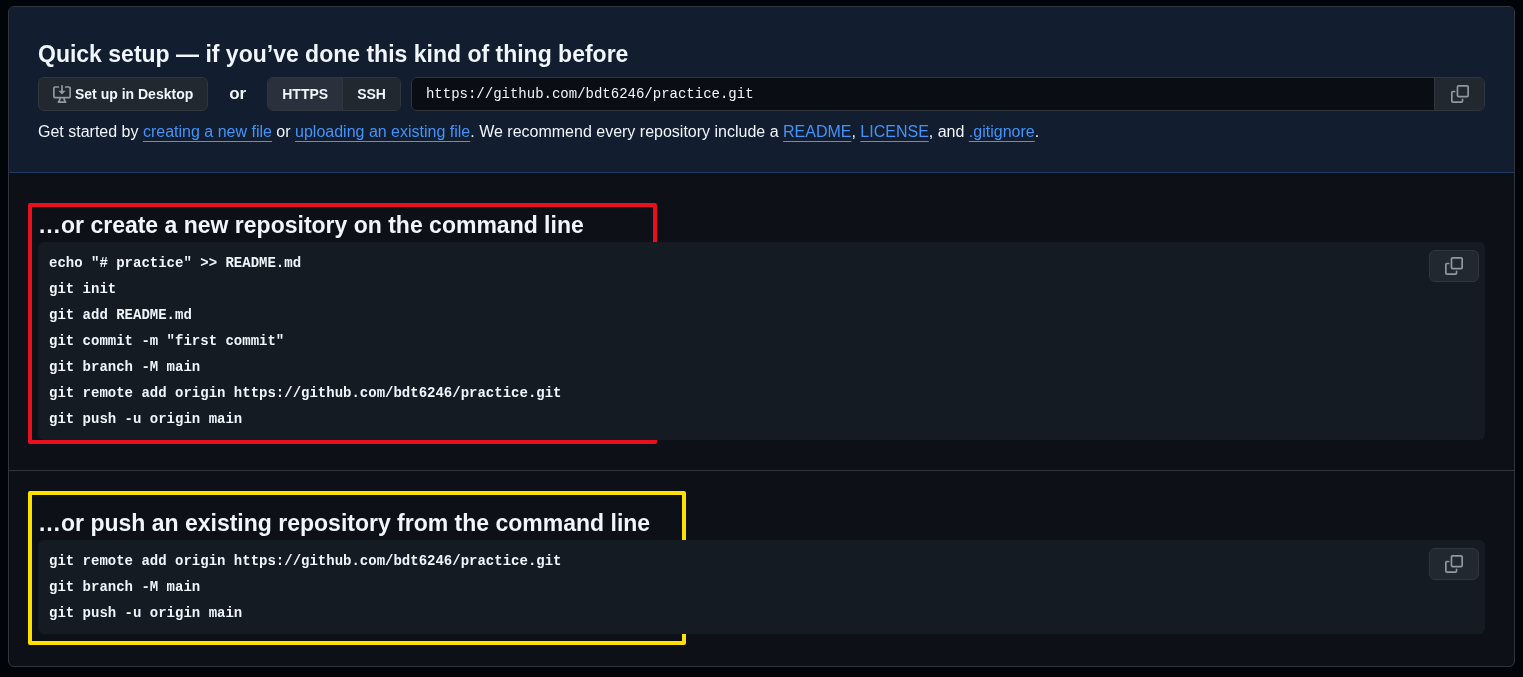 This screenshot has height=677, width=1523. I want to click on text-link: LICENSE, so click(894, 131).